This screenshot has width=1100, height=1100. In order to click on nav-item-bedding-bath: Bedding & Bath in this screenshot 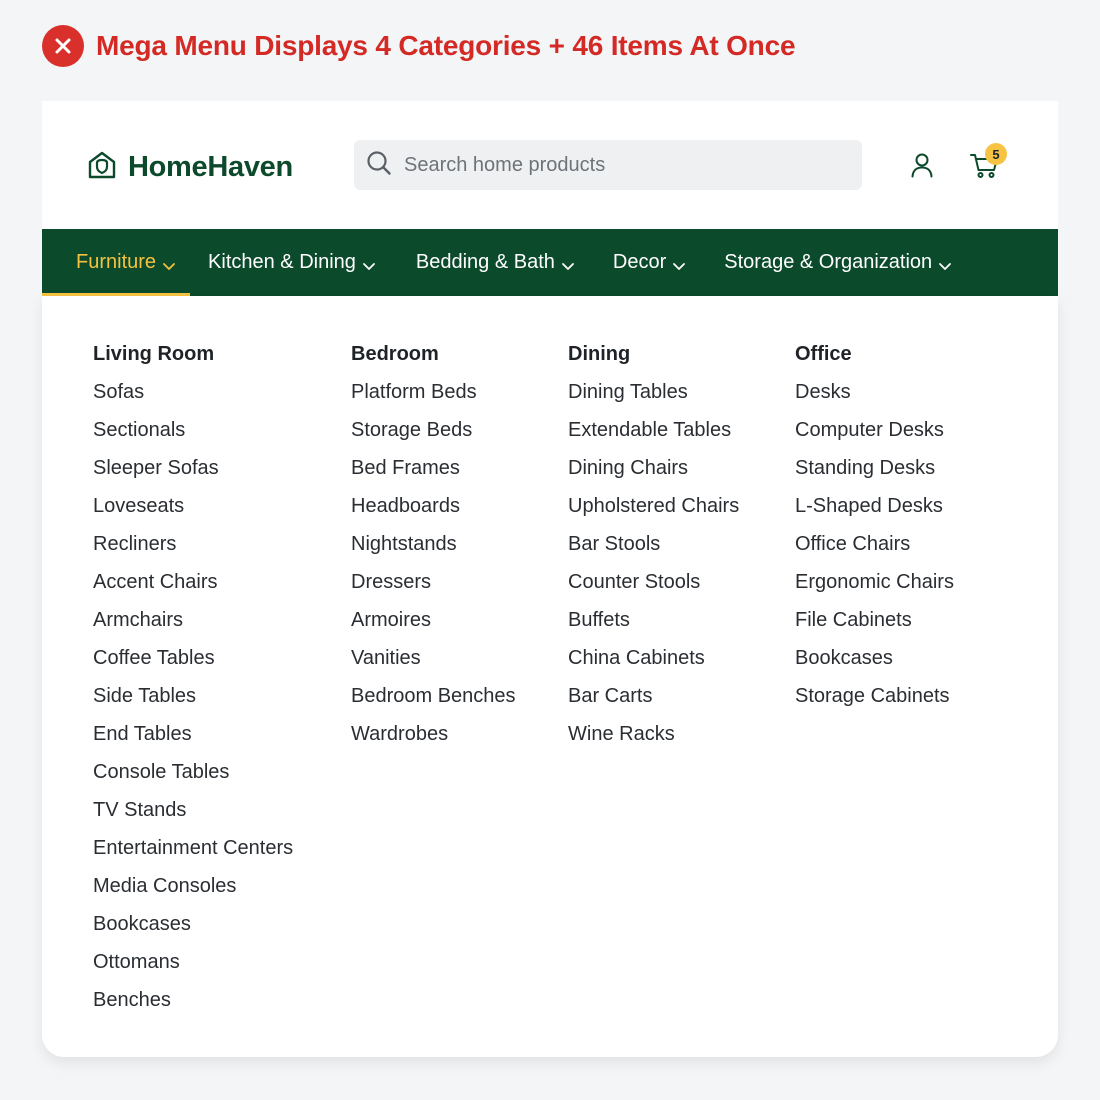, I will do `click(495, 262)`.